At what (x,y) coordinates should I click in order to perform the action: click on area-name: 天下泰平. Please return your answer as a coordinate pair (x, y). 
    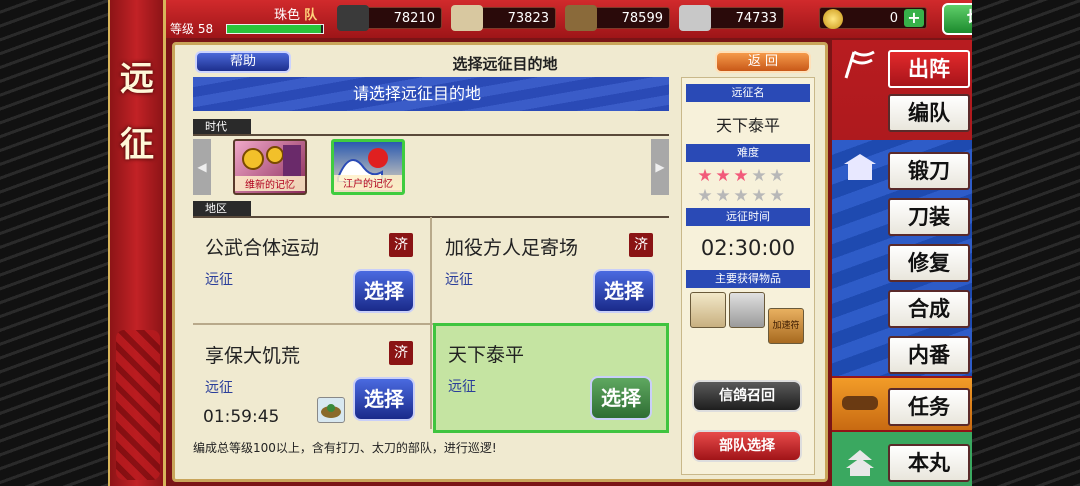
    Looking at the image, I should click on (486, 355).